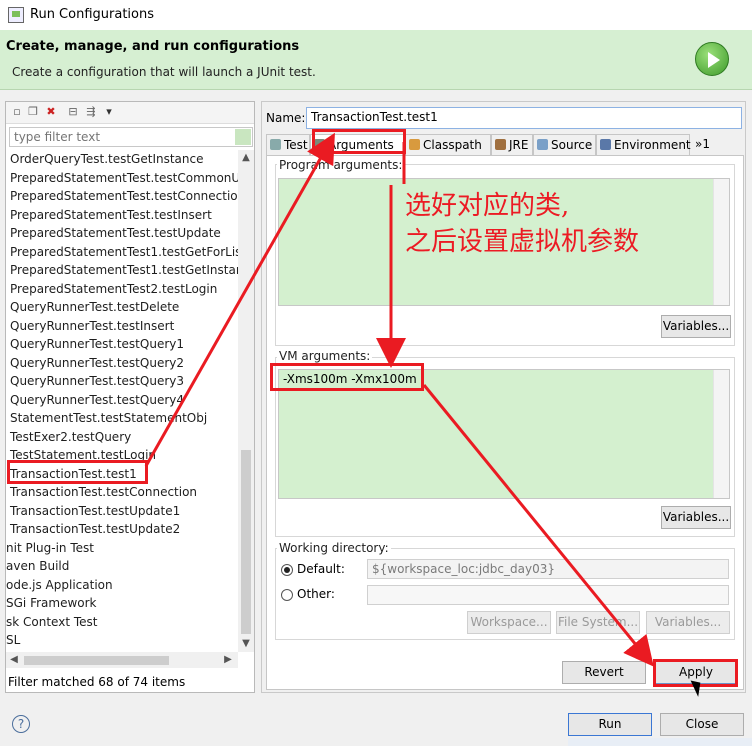  I want to click on arrow-to-arguments-tab, so click(239, 299).